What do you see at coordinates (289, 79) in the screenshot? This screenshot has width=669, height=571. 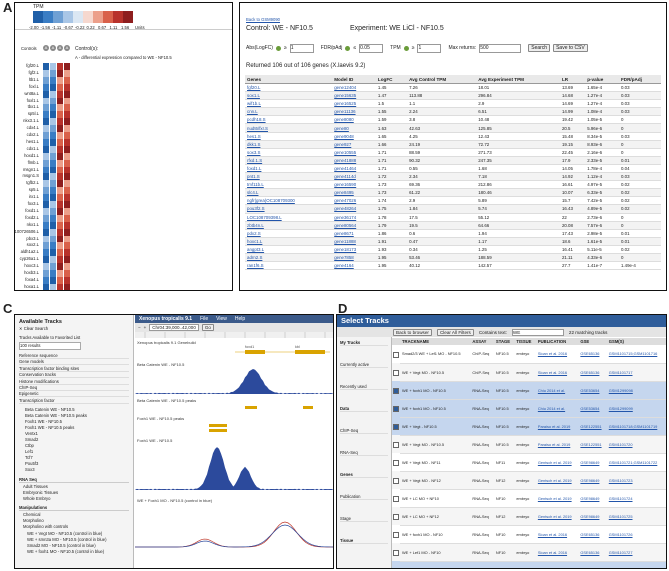 I see `column-header: Genes` at bounding box center [289, 79].